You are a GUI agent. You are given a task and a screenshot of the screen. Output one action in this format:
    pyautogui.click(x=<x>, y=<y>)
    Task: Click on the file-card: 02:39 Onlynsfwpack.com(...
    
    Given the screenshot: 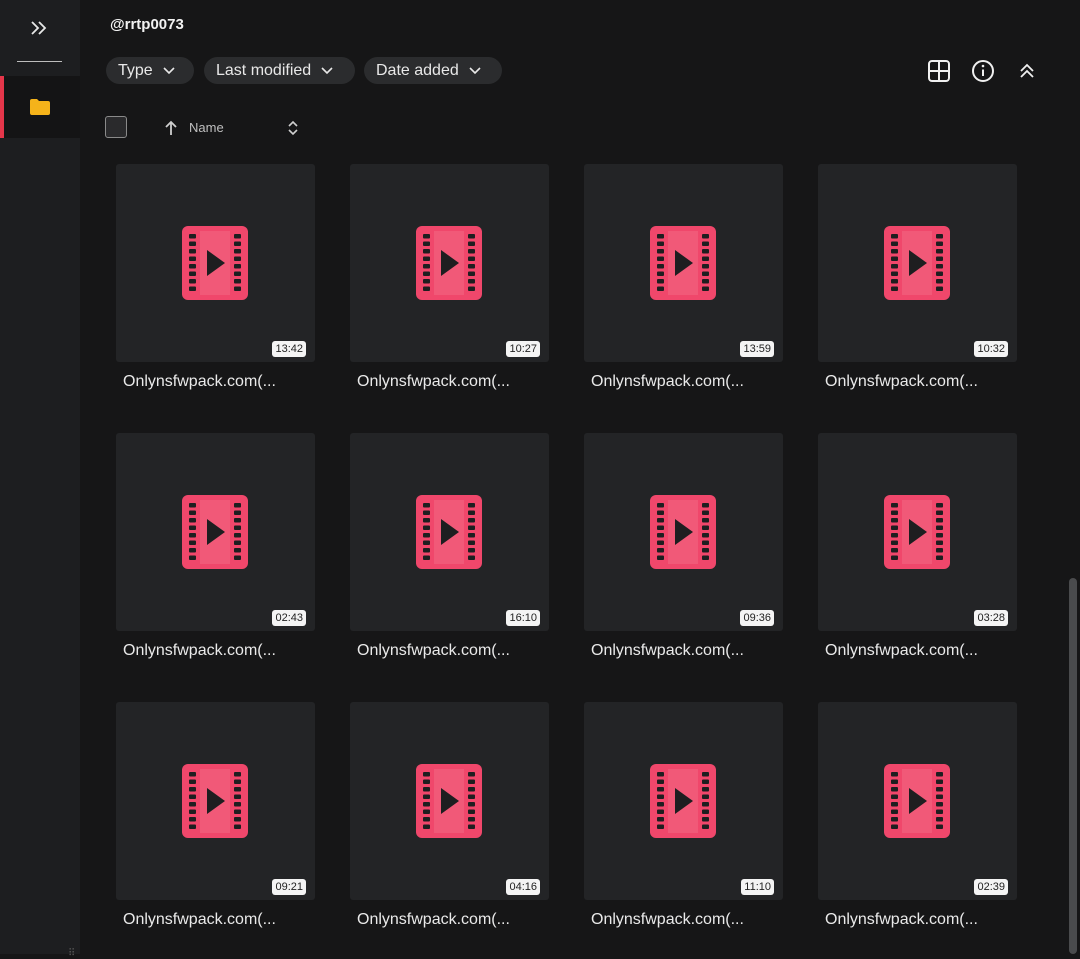 What is the action you would take?
    pyautogui.click(x=918, y=820)
    